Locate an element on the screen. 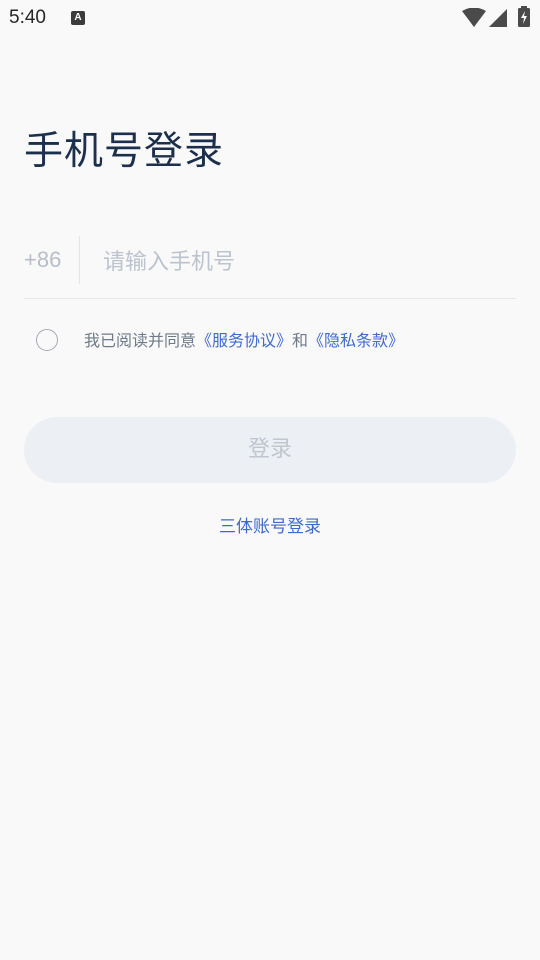  agreement-row: 我已阅读并同意《服务协议》和《隐私条款》 is located at coordinates (266, 341).